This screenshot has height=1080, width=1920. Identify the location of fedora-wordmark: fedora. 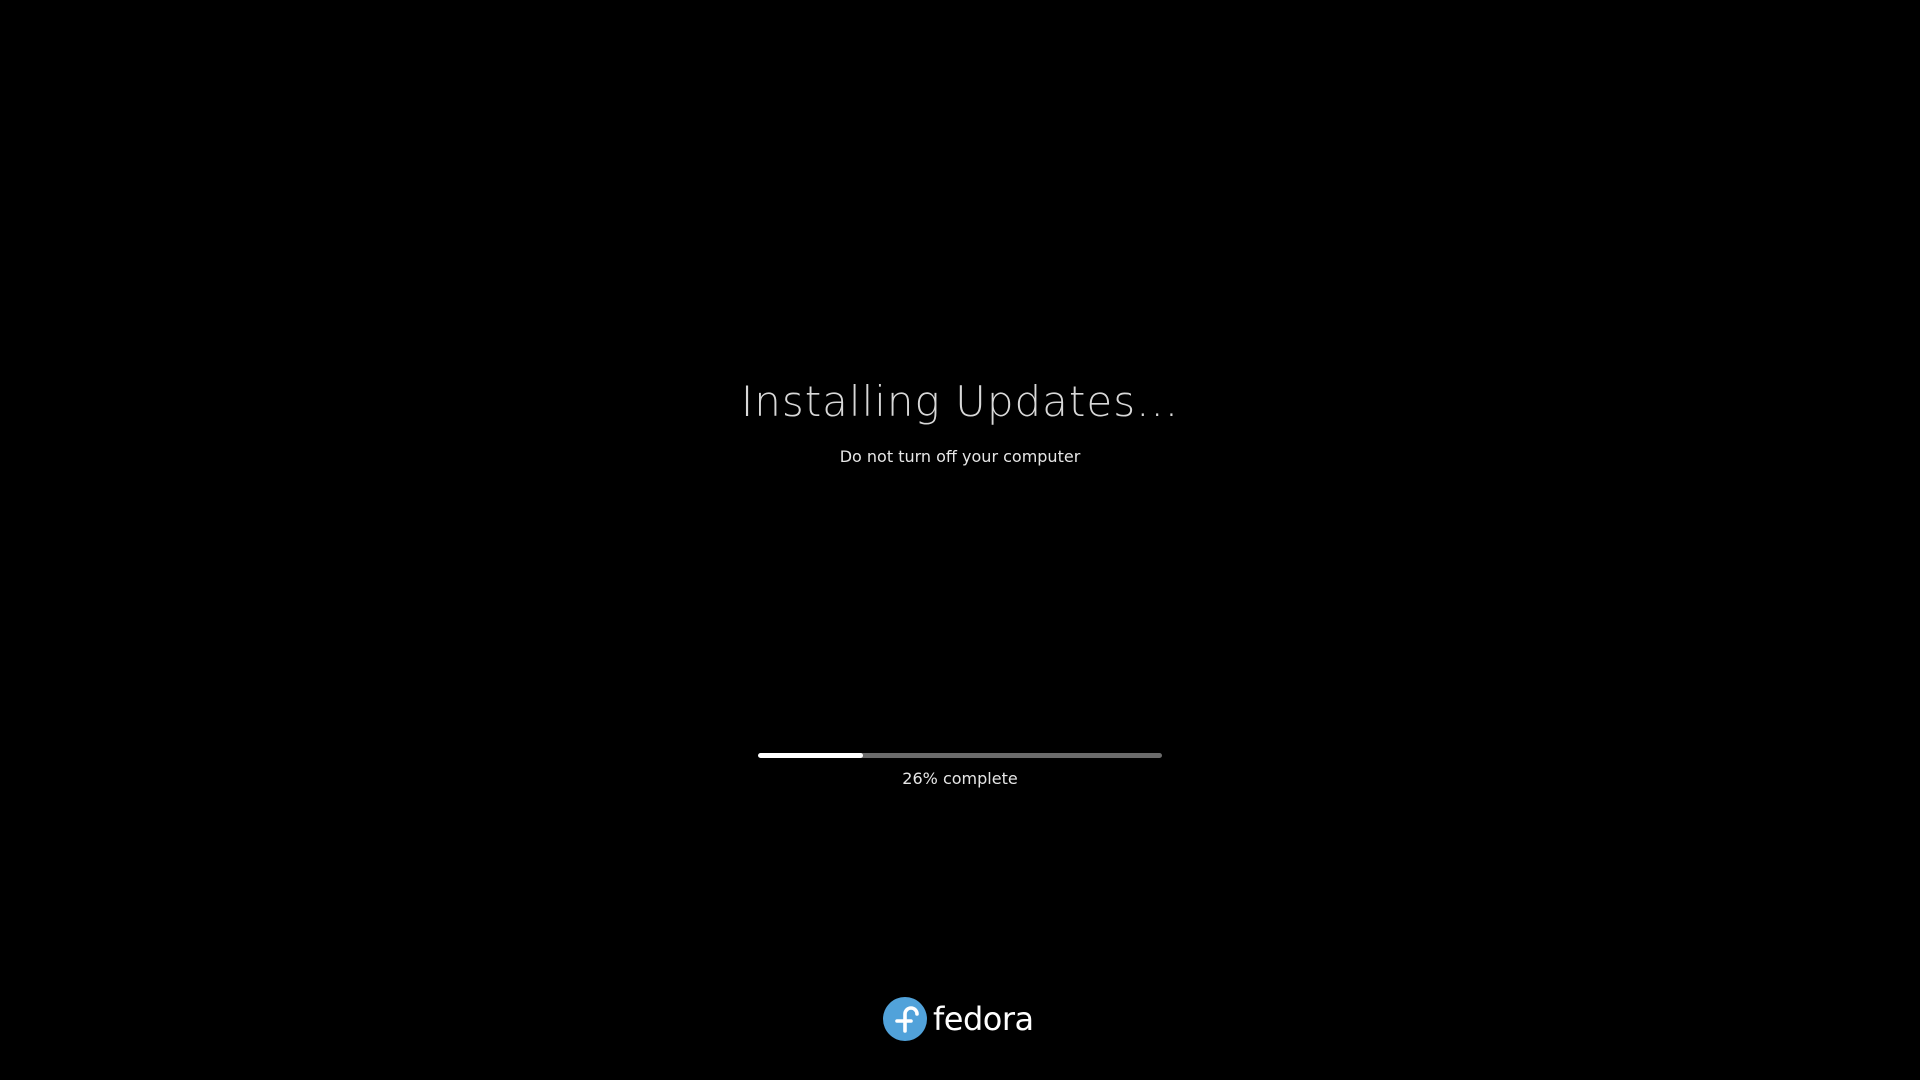
(983, 1019).